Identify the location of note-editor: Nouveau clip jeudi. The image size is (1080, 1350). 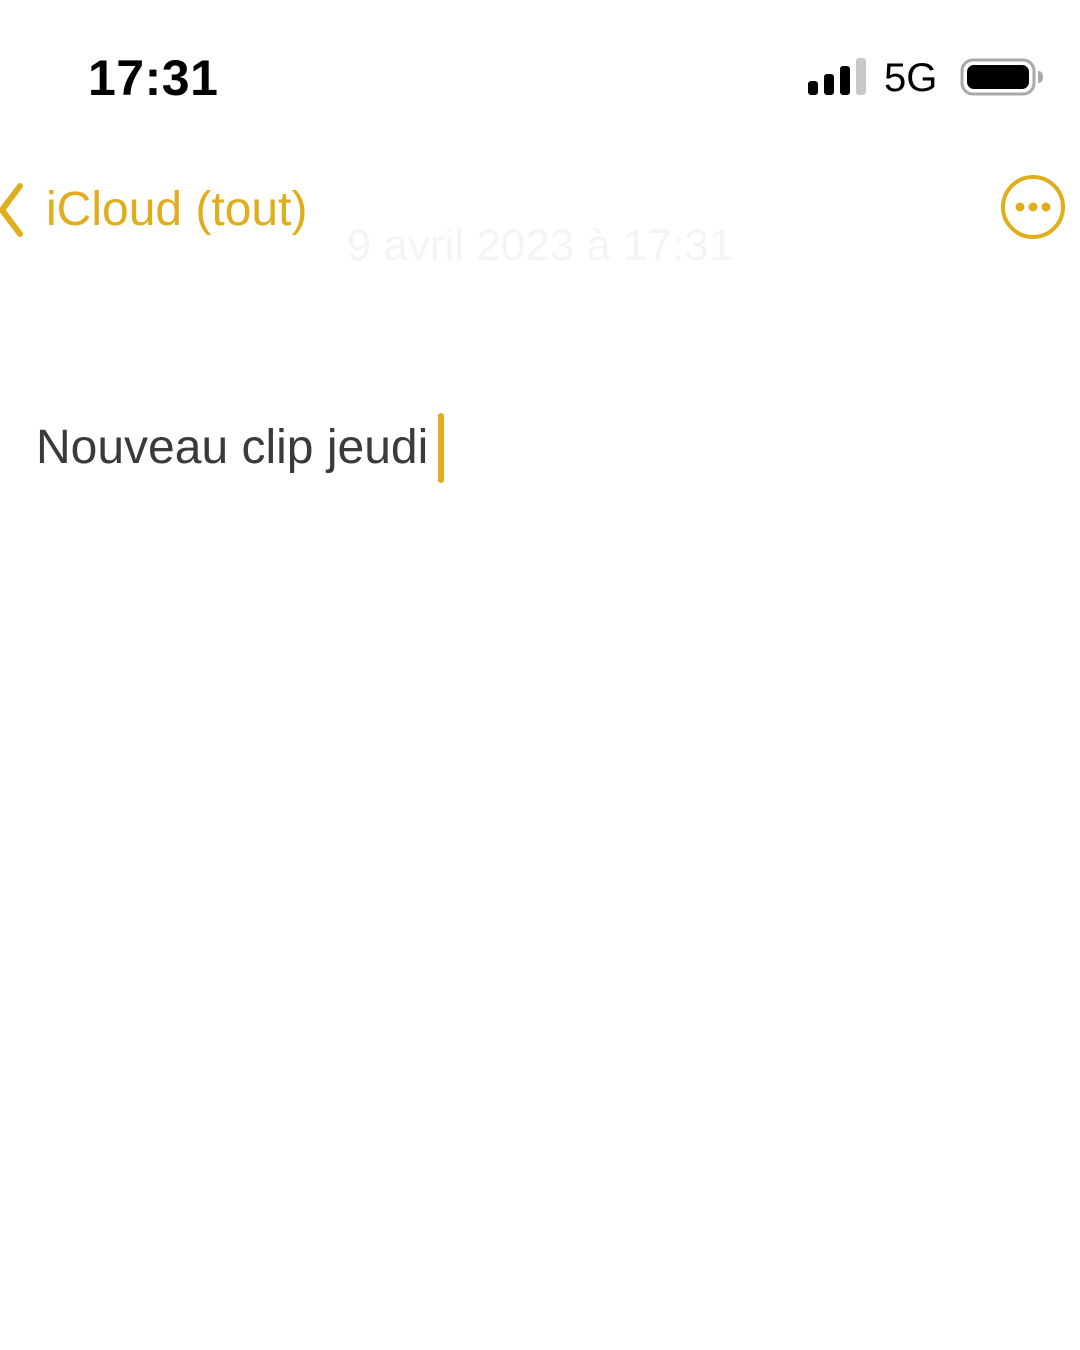
(540, 448).